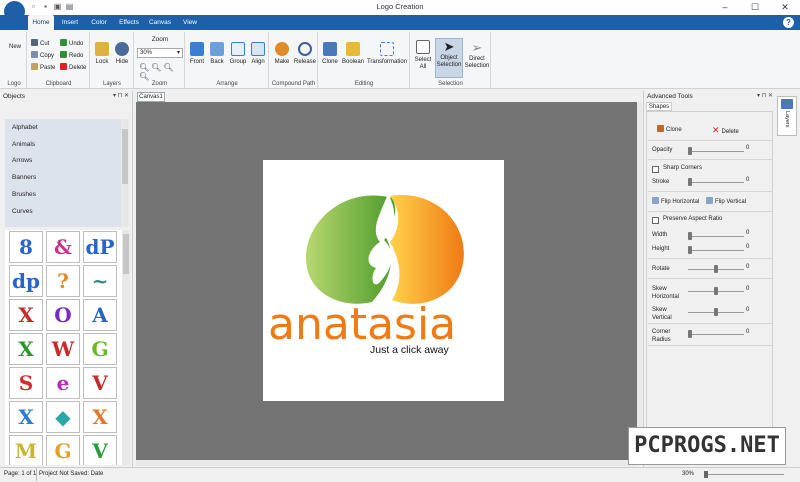 The height and width of the screenshot is (482, 800). What do you see at coordinates (25, 127) in the screenshot?
I see `category-alphabet: Alphabet` at bounding box center [25, 127].